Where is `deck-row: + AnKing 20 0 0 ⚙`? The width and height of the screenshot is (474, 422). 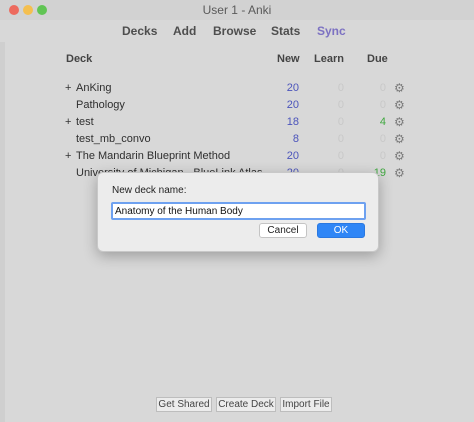
deck-row: + AnKing 20 0 0 ⚙ is located at coordinates (239, 90).